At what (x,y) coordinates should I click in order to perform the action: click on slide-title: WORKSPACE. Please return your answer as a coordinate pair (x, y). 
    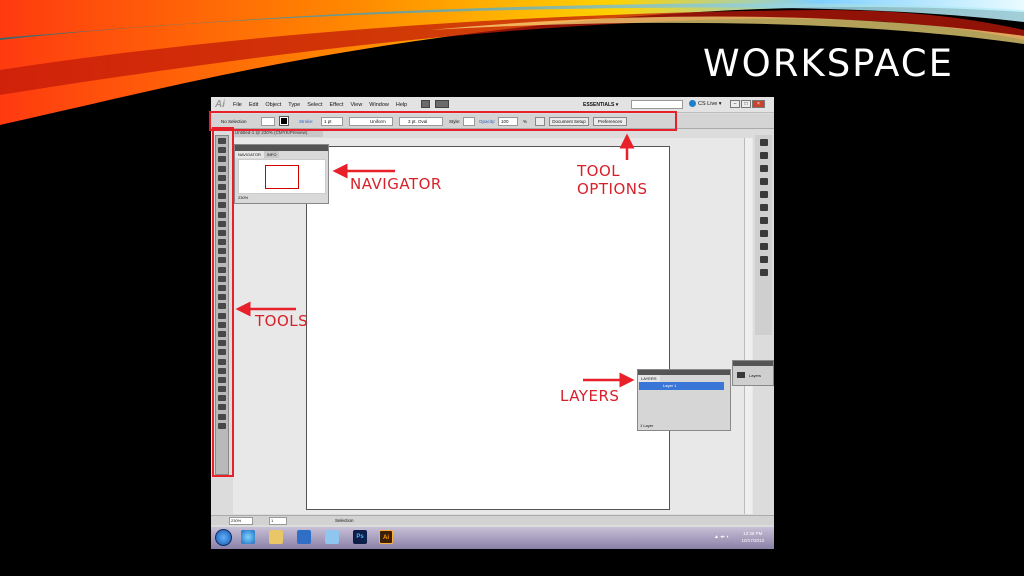
    Looking at the image, I should click on (828, 63).